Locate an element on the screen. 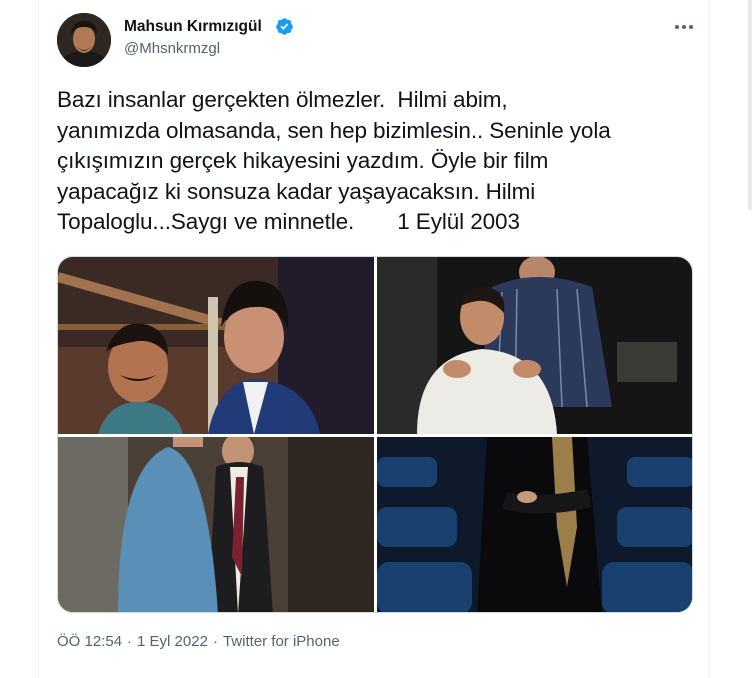  verified-badge-icon is located at coordinates (284, 26).